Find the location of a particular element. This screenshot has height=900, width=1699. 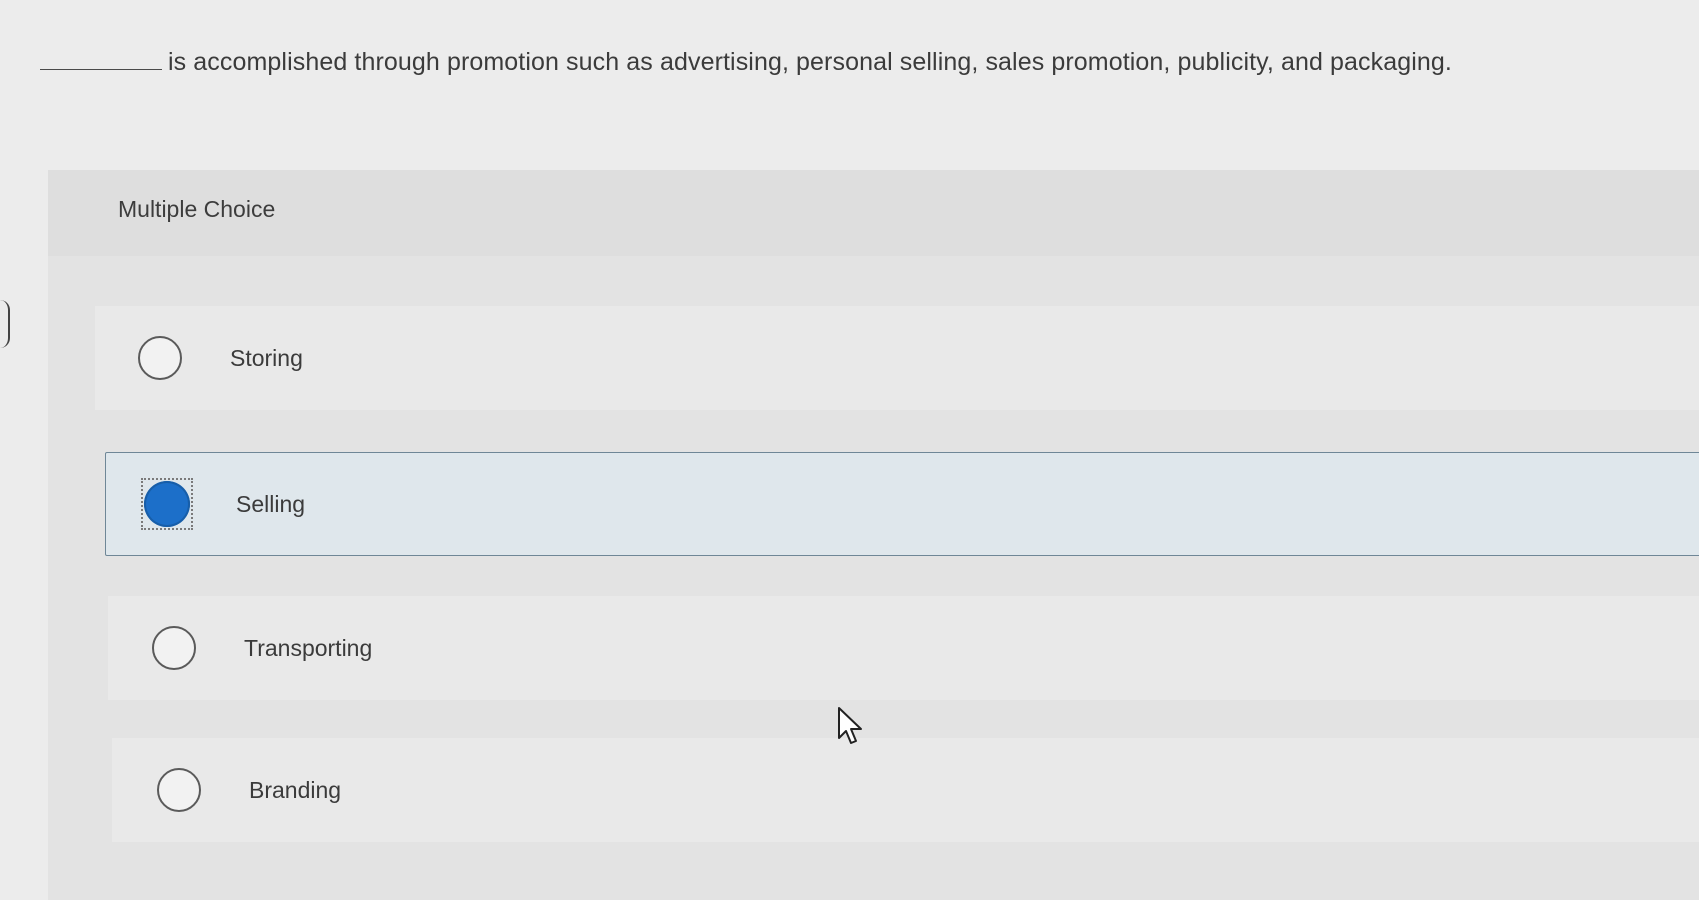

radio-focus-ring is located at coordinates (167, 504).